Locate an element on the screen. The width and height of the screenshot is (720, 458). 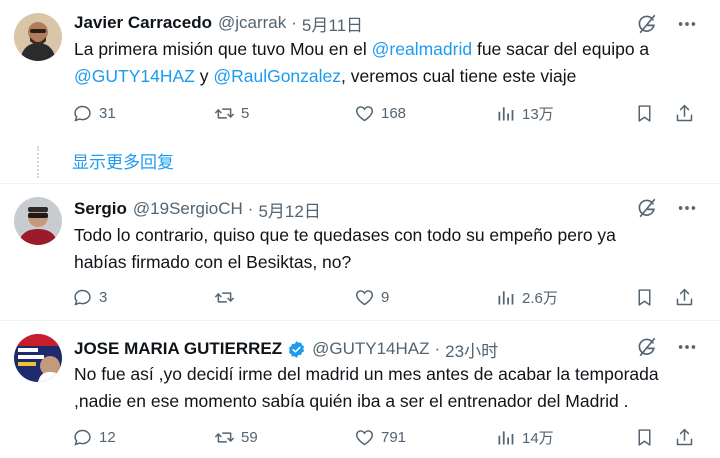
text-line: habías firmado con el Besiktas, no? is located at coordinates (213, 262).